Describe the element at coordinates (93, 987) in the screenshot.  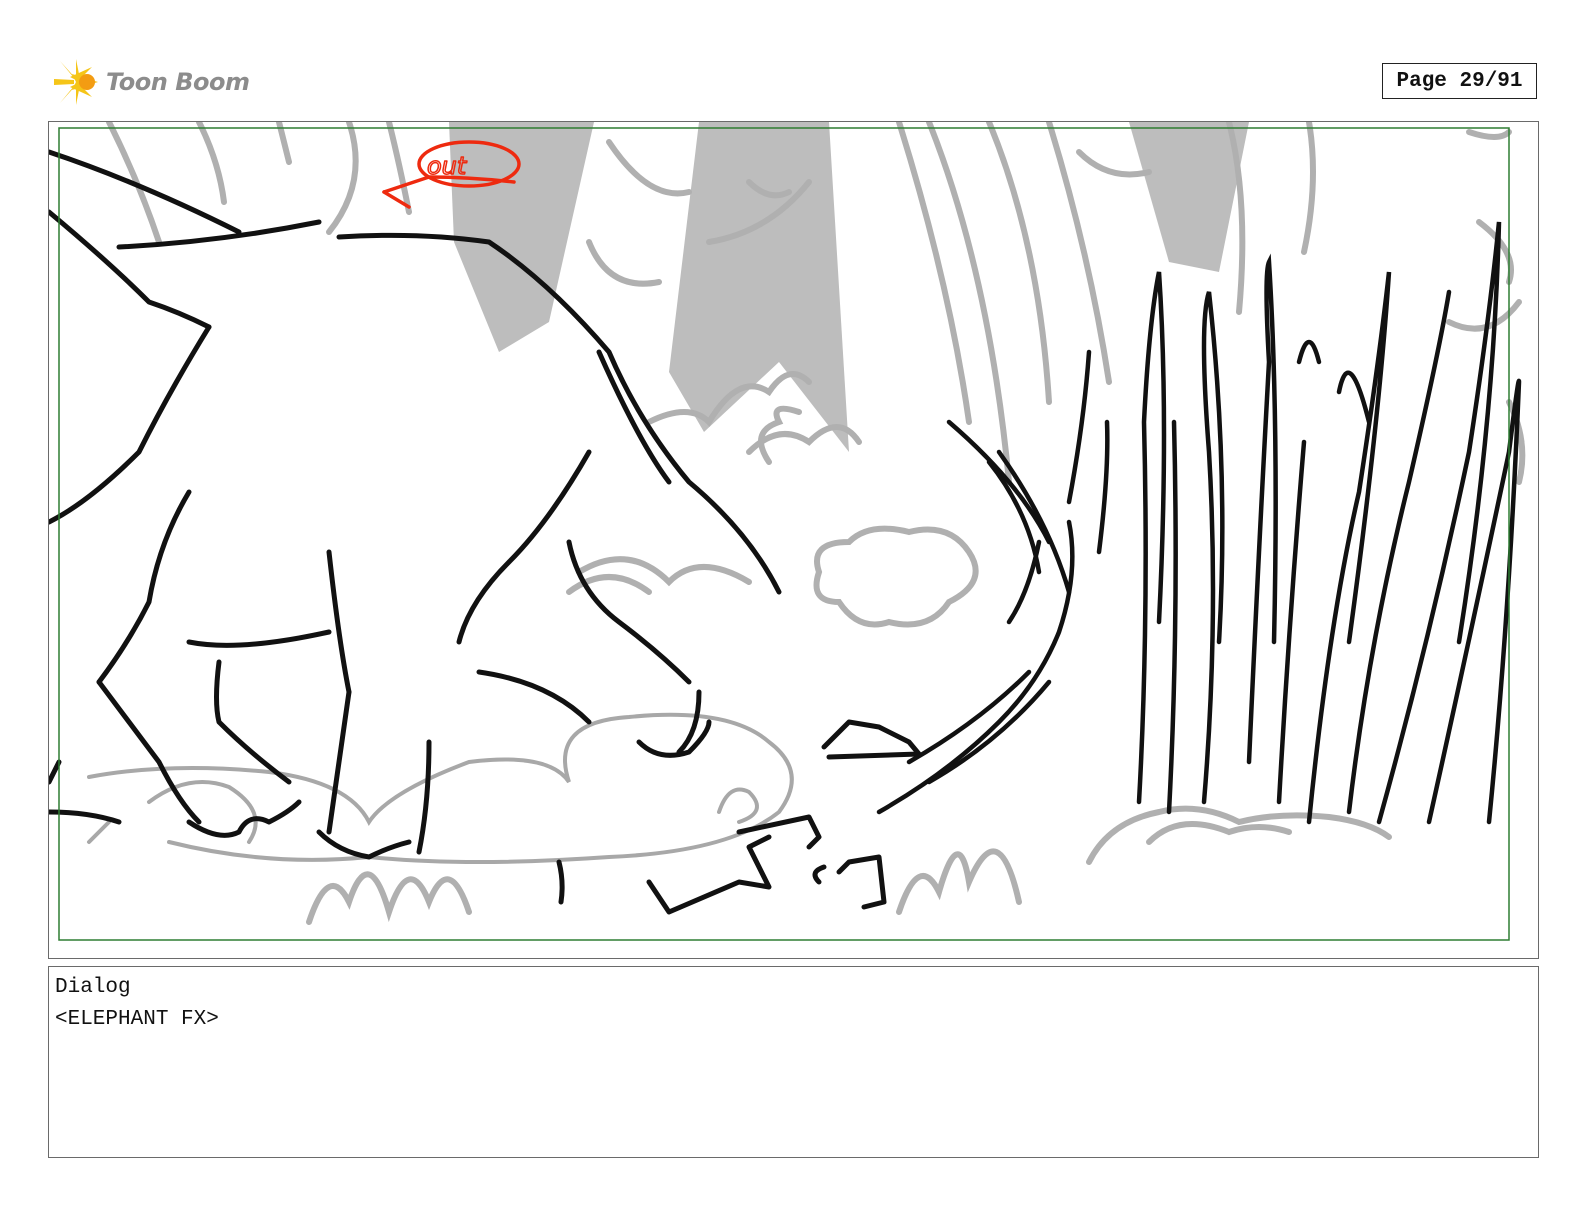
I see `dialog-heading: Dialog` at that location.